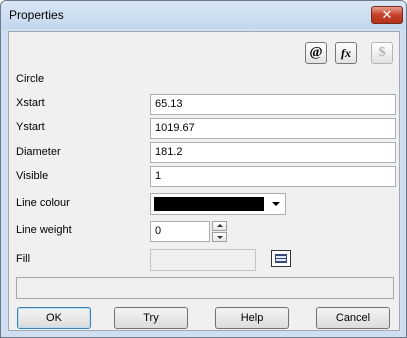 The image size is (407, 338). What do you see at coordinates (203, 15) in the screenshot?
I see `title-bar: Properties ✕` at bounding box center [203, 15].